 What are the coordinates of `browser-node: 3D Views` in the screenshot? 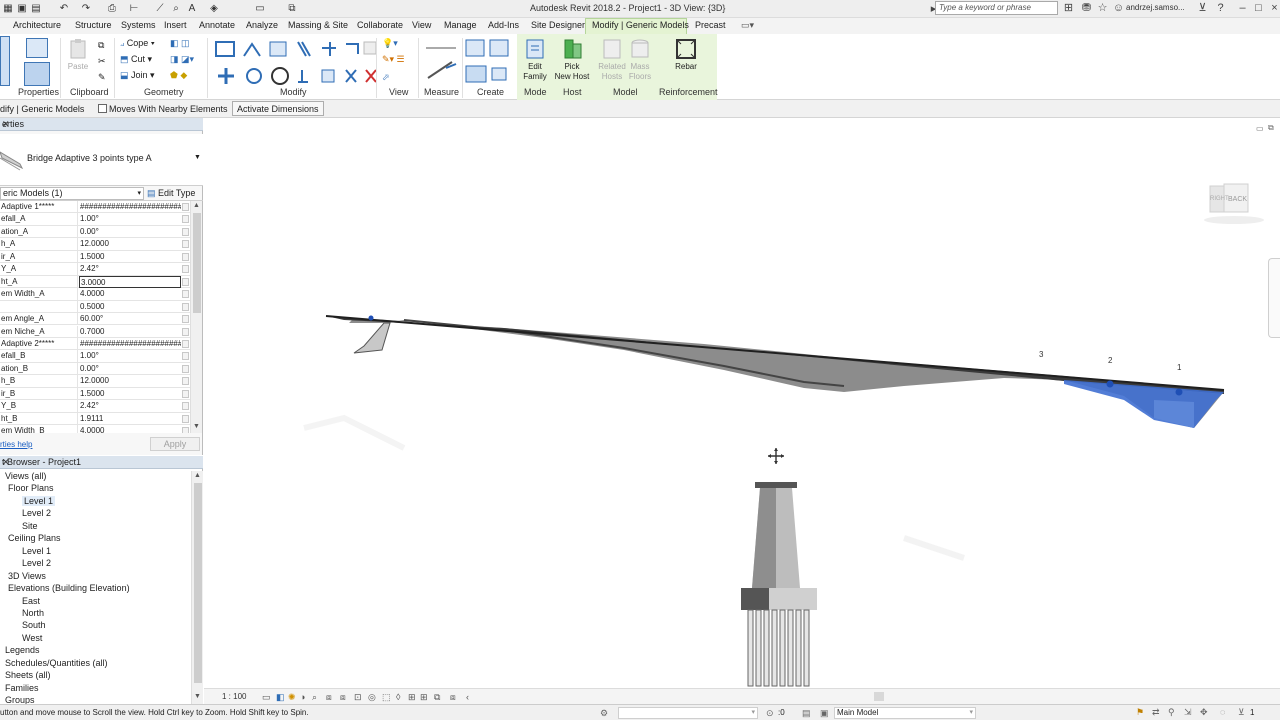 It's located at (27, 576).